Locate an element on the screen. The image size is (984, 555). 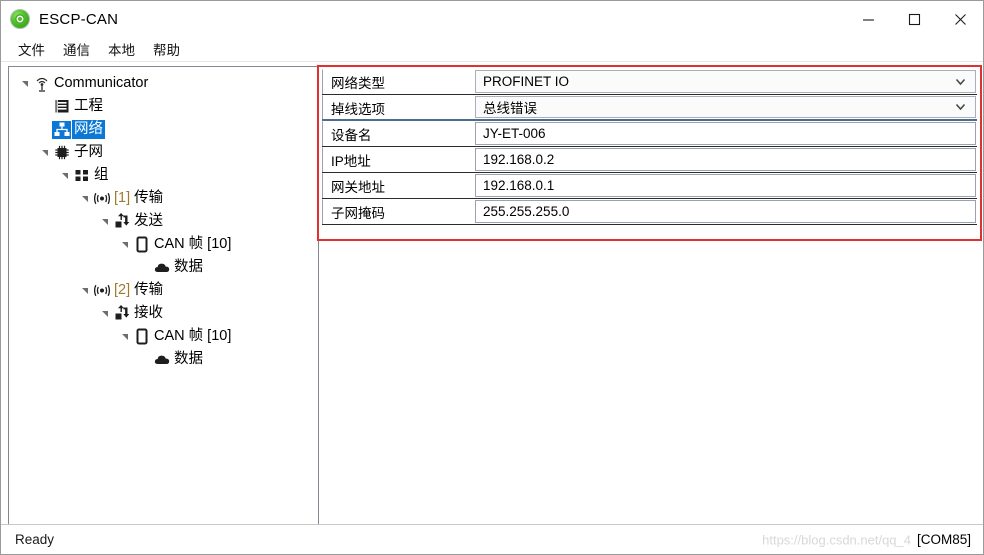
tree-node: 发送 is located at coordinates (163, 221).